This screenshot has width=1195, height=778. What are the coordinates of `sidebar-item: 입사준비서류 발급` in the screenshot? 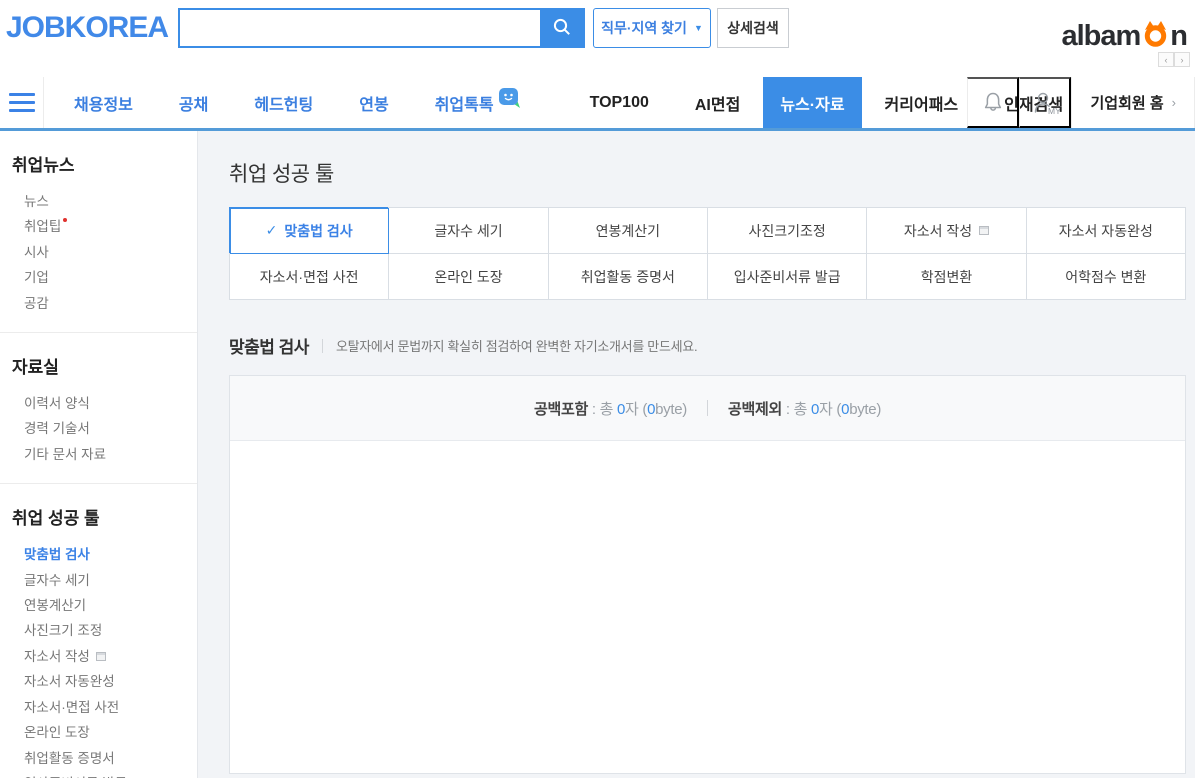 It's located at (98, 774).